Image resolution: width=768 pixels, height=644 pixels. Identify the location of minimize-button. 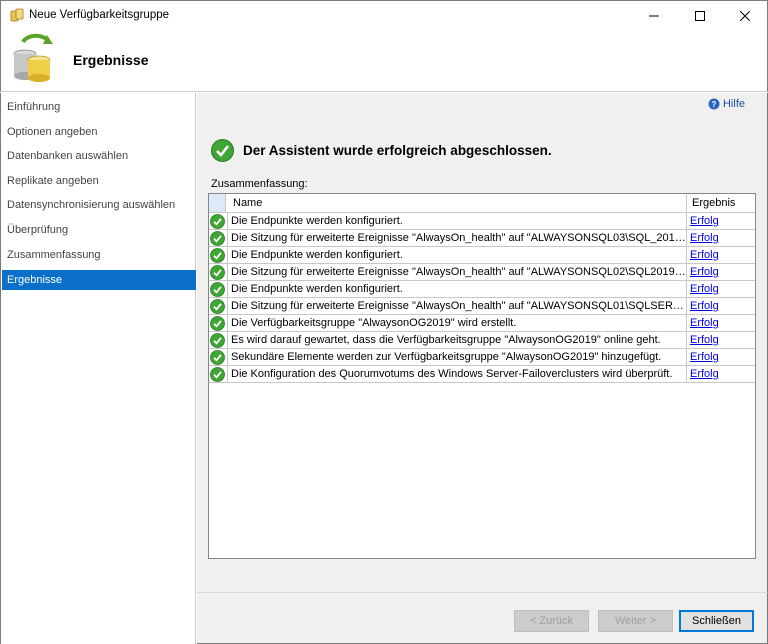
(654, 16).